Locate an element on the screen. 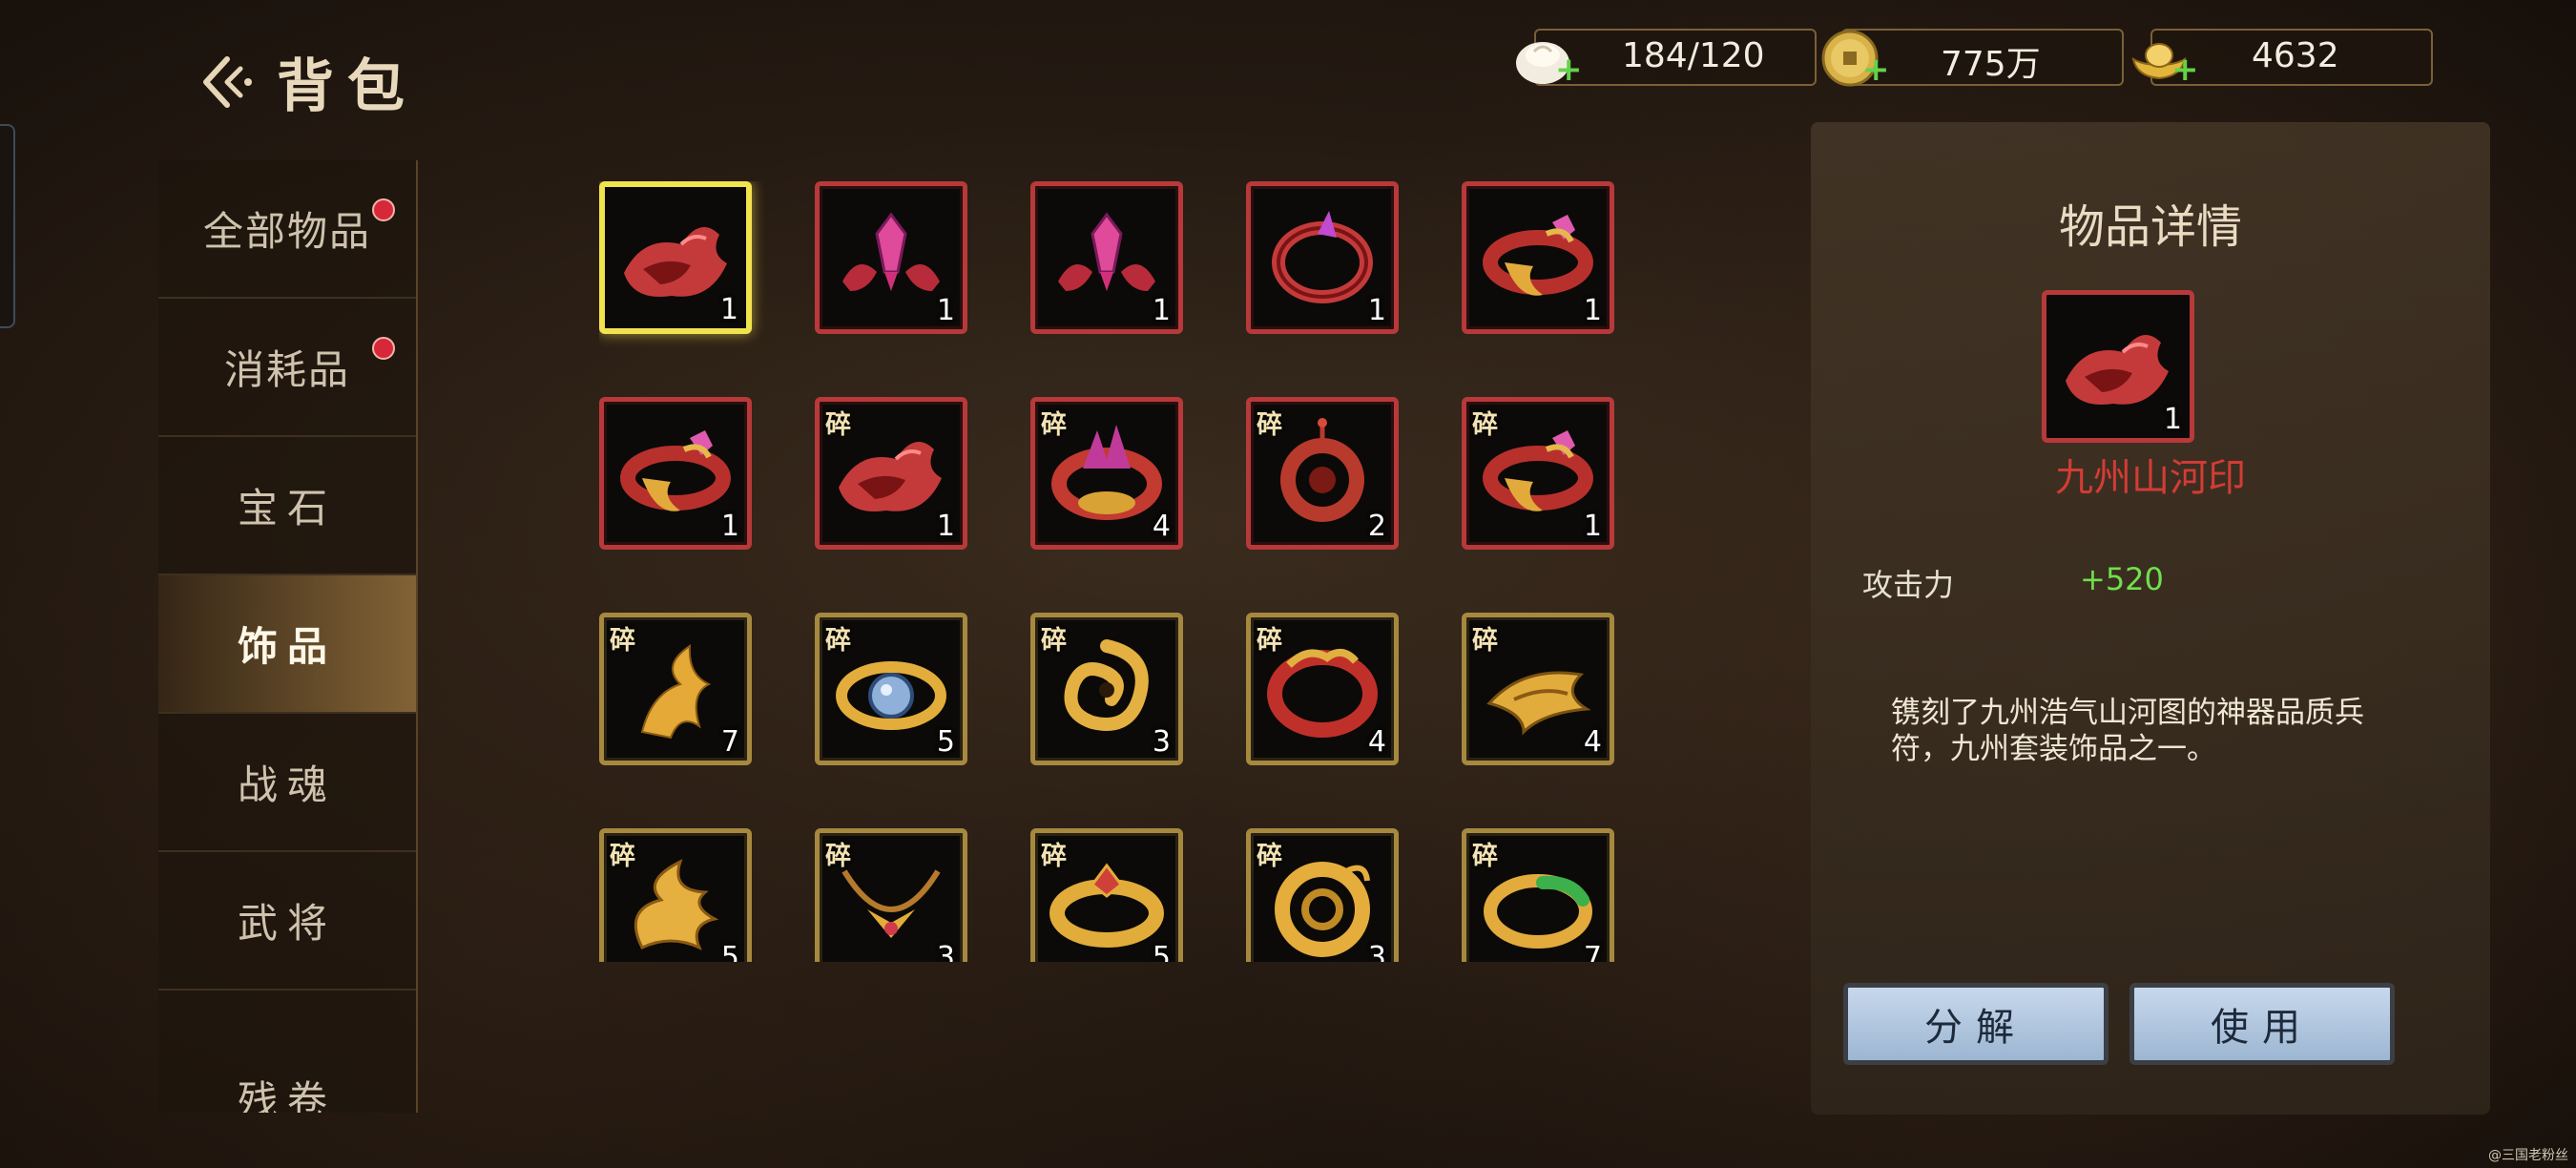 The height and width of the screenshot is (1168, 2576). currency-coin: + 775万 is located at coordinates (1971, 58).